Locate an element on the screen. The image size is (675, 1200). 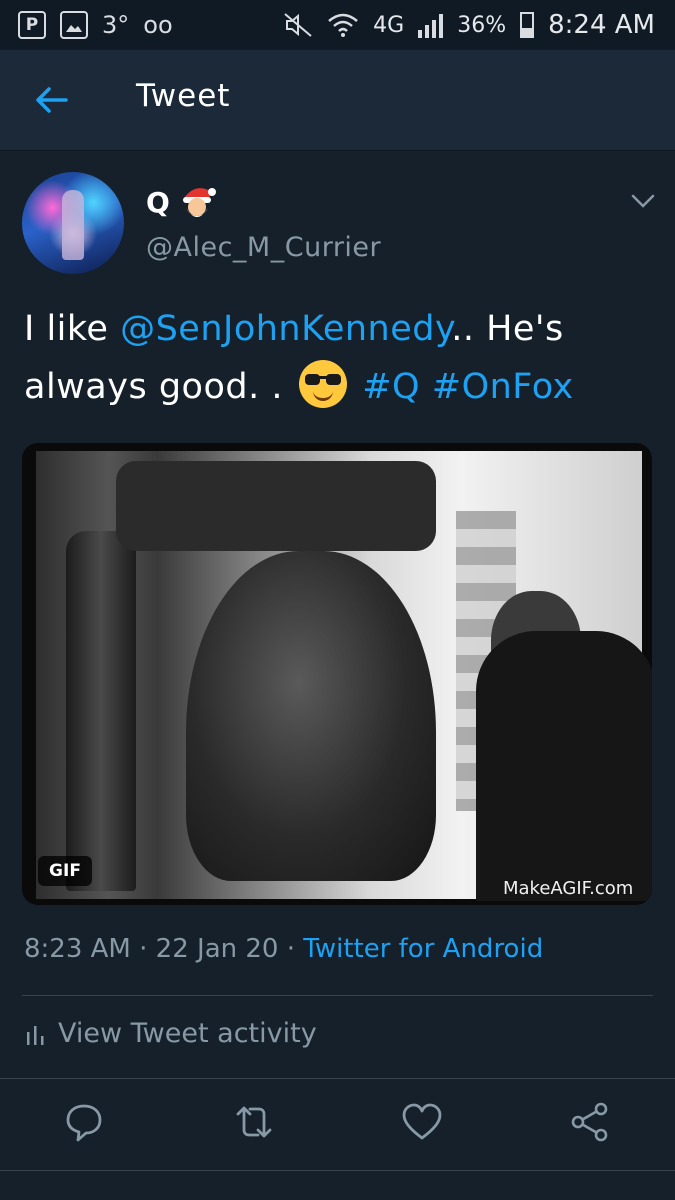
tweet-date: 22 Jan 20 is located at coordinates (217, 949).